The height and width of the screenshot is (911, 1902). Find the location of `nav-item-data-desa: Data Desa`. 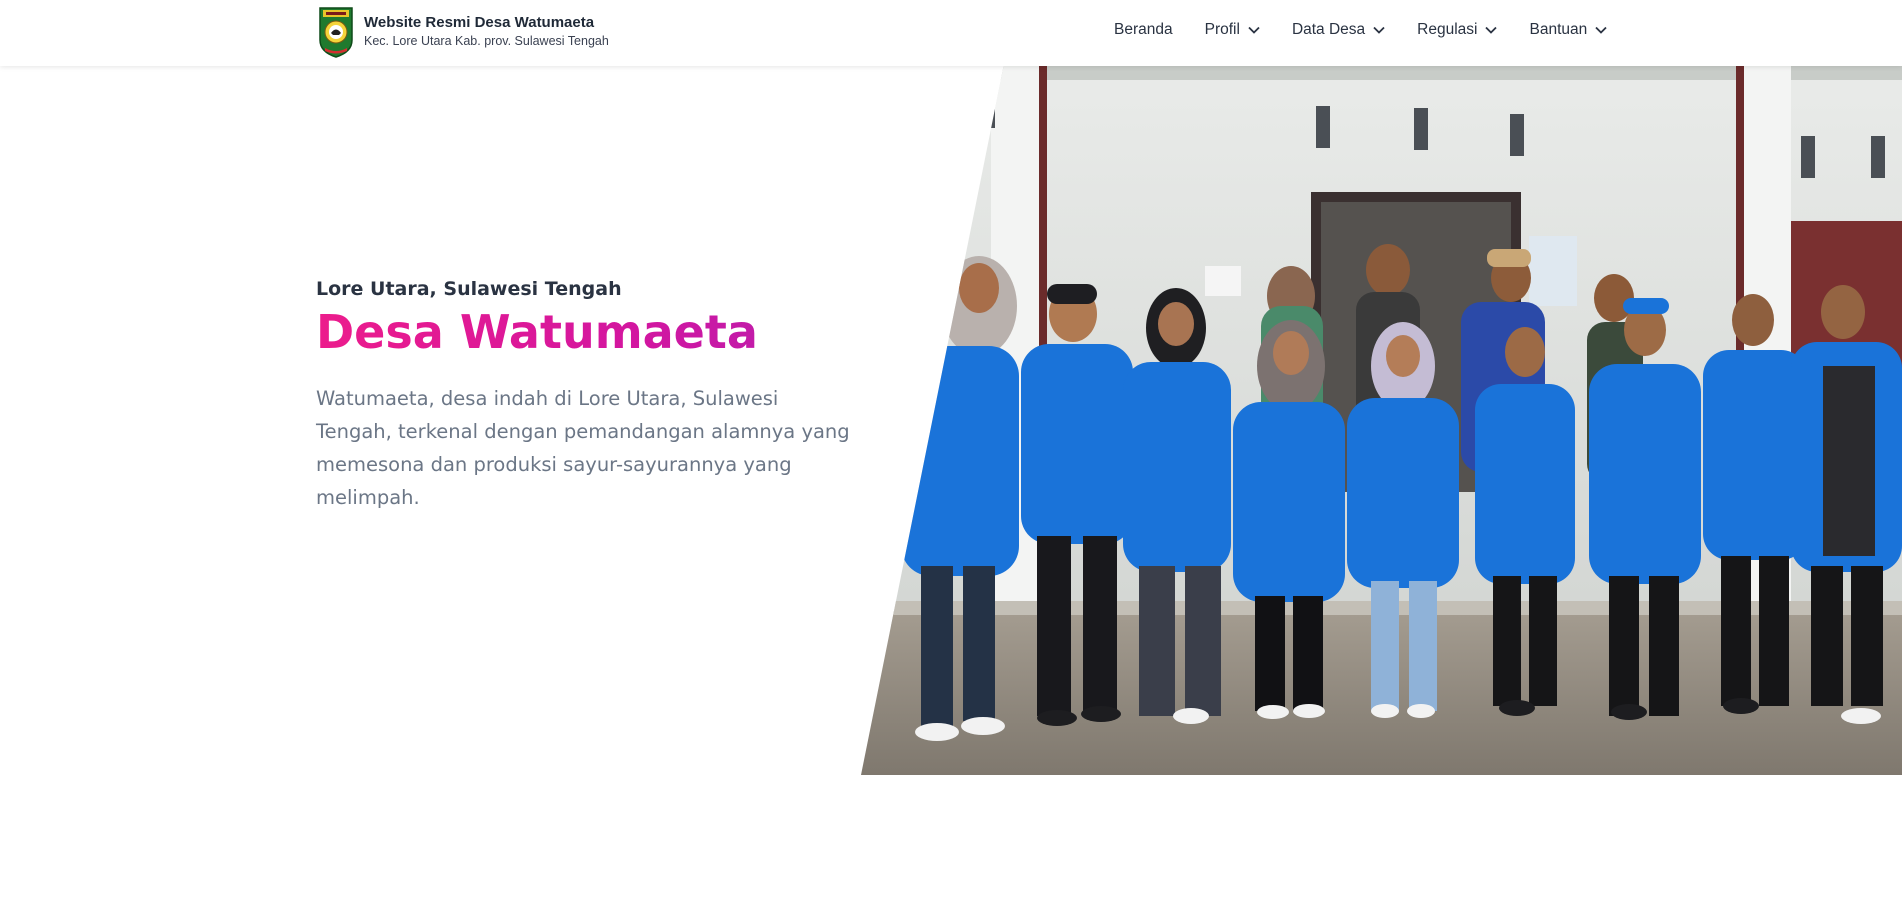

nav-item-data-desa: Data Desa is located at coordinates (1338, 30).